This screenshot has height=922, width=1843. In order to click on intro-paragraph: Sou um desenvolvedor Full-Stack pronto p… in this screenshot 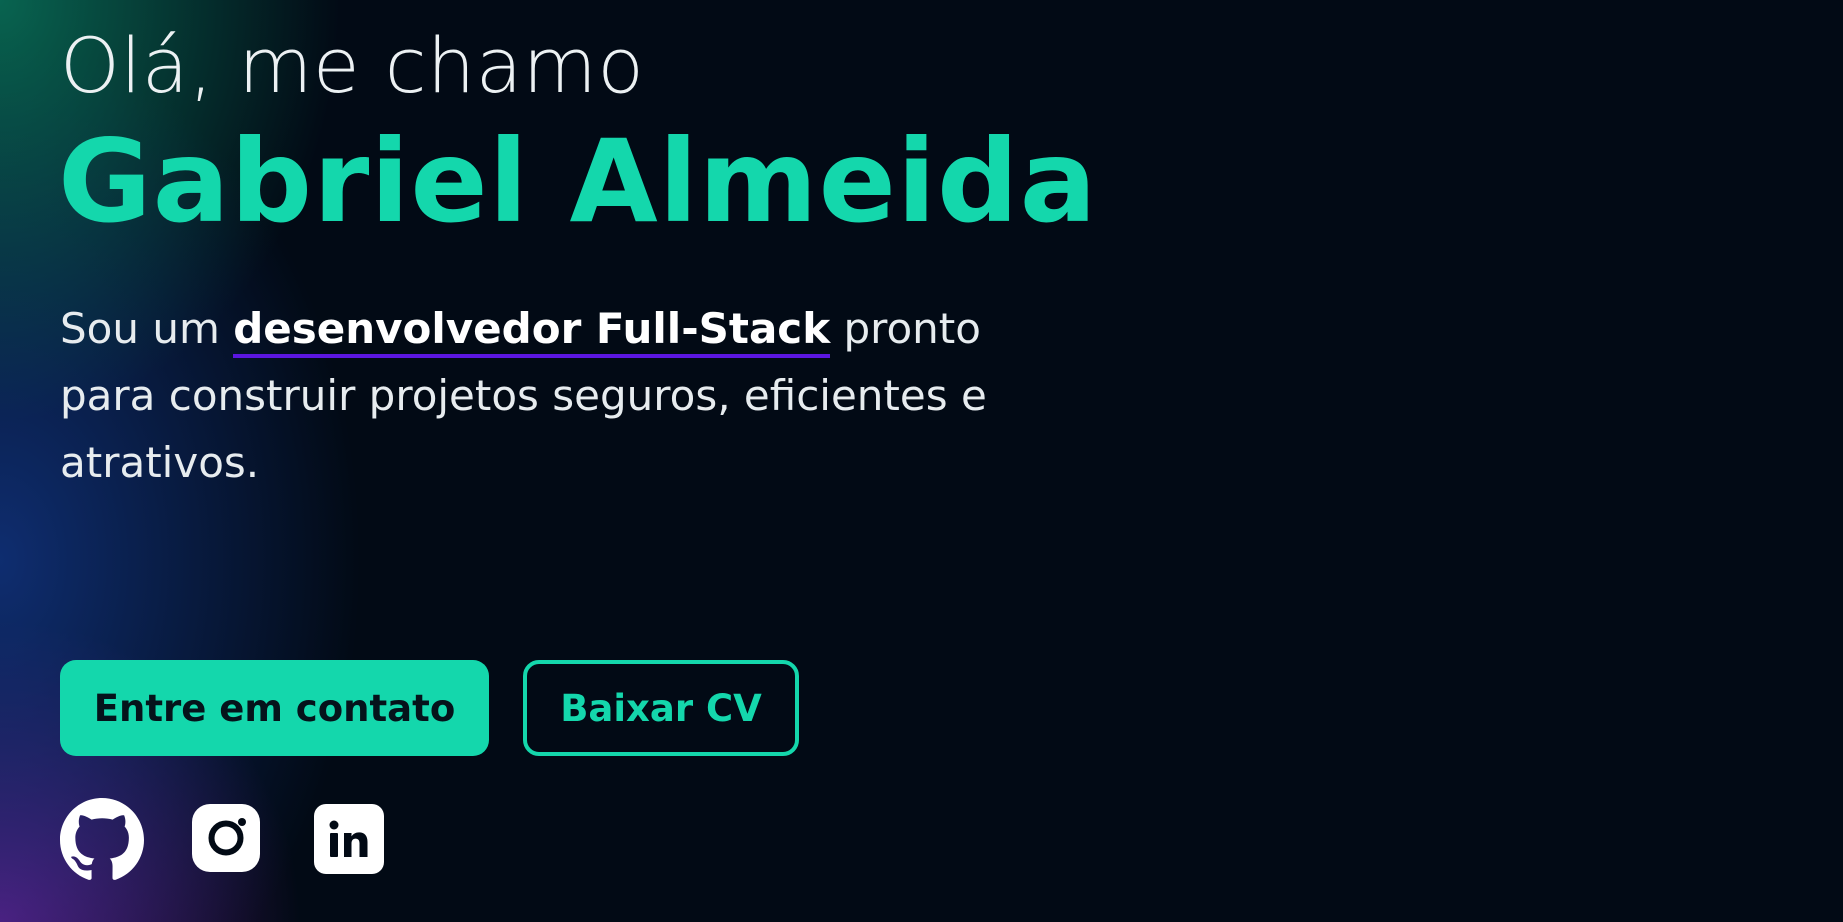, I will do `click(560, 395)`.